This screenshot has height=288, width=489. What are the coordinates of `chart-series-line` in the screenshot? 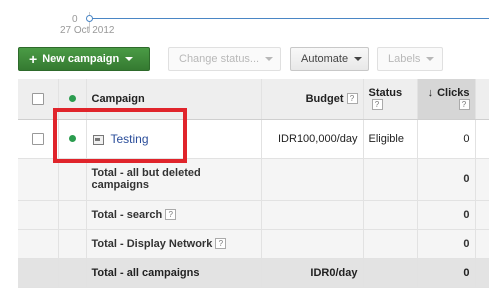 It's located at (289, 18).